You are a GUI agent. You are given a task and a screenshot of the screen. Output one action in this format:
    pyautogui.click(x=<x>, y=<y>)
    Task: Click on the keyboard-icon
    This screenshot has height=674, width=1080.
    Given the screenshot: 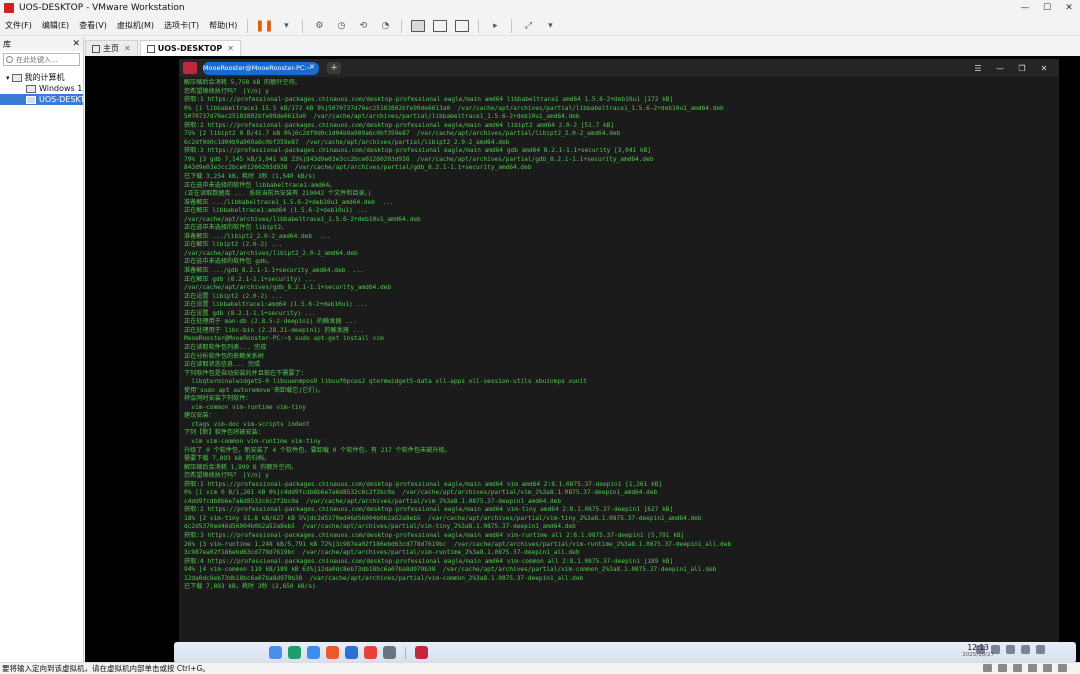 What is the action you would take?
    pyautogui.click(x=1010, y=649)
    